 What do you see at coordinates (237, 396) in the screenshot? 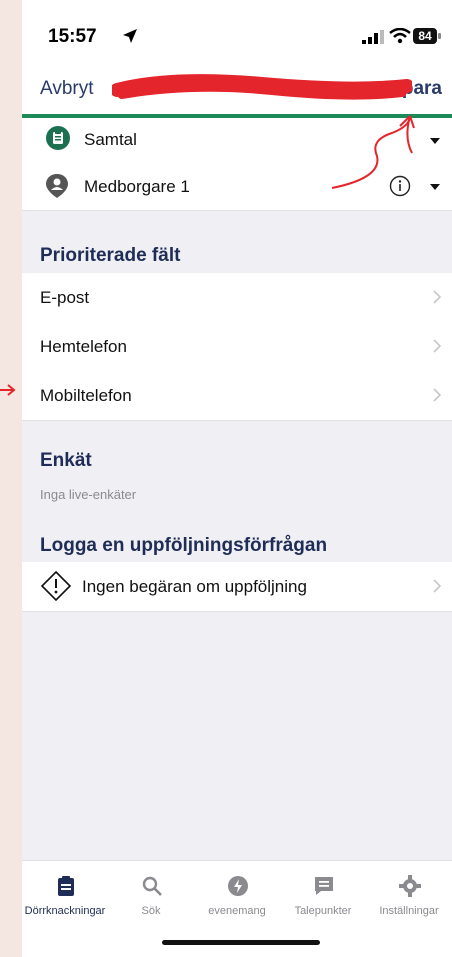
I see `priority-item-mobile-phone: Mobiltelefon` at bounding box center [237, 396].